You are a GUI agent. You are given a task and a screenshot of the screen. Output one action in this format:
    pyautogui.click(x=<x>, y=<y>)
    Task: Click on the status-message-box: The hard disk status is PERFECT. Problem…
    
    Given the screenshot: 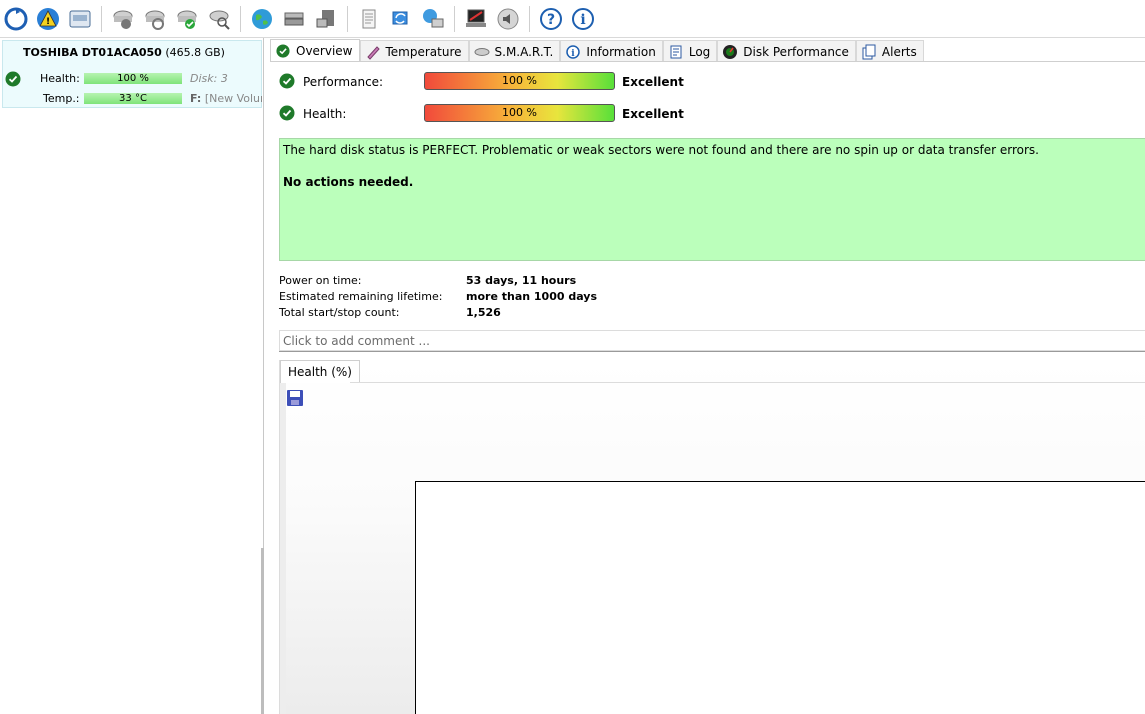 What is the action you would take?
    pyautogui.click(x=712, y=199)
    